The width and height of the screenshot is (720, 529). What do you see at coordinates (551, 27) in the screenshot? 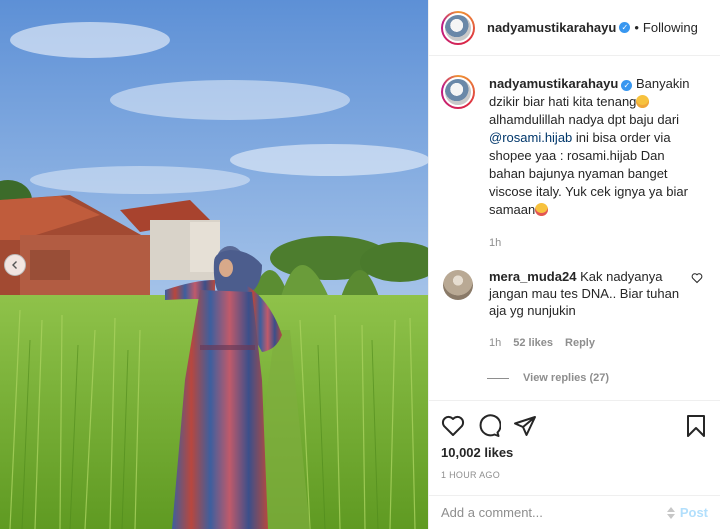
I see `author-username: nadyamustikarahayu` at bounding box center [551, 27].